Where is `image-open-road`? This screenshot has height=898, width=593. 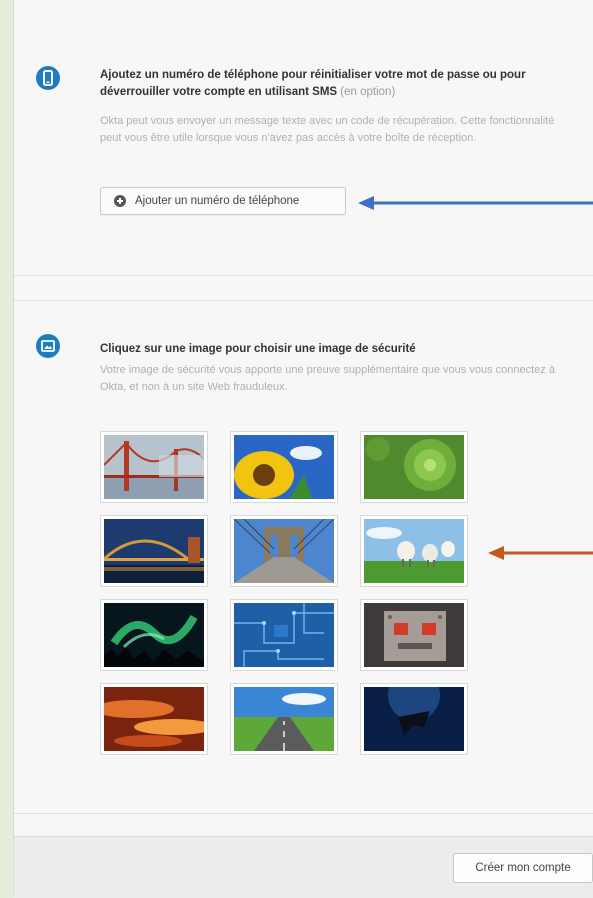 image-open-road is located at coordinates (284, 719).